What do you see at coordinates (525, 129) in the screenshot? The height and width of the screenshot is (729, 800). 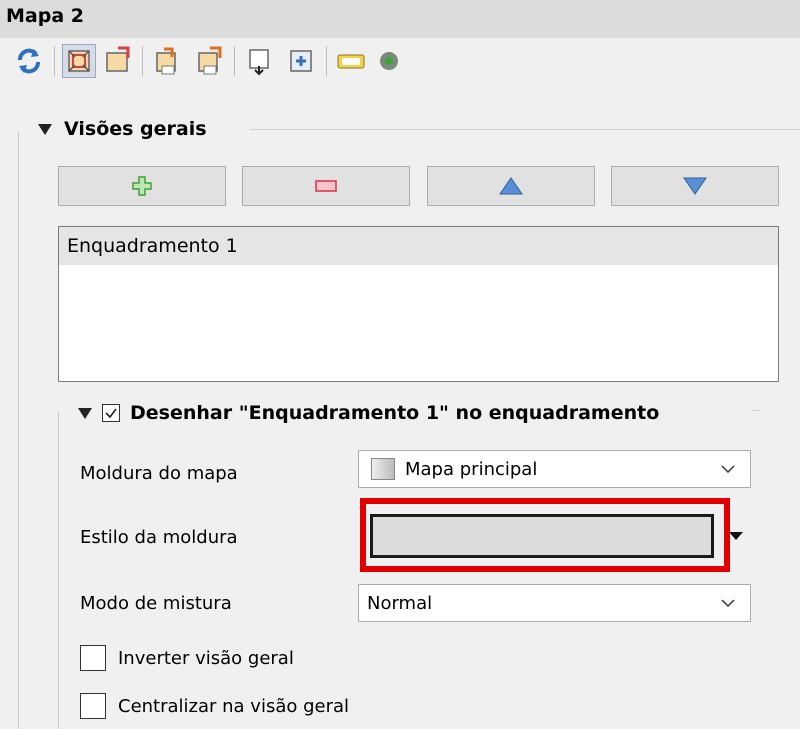 I see `section-divider` at bounding box center [525, 129].